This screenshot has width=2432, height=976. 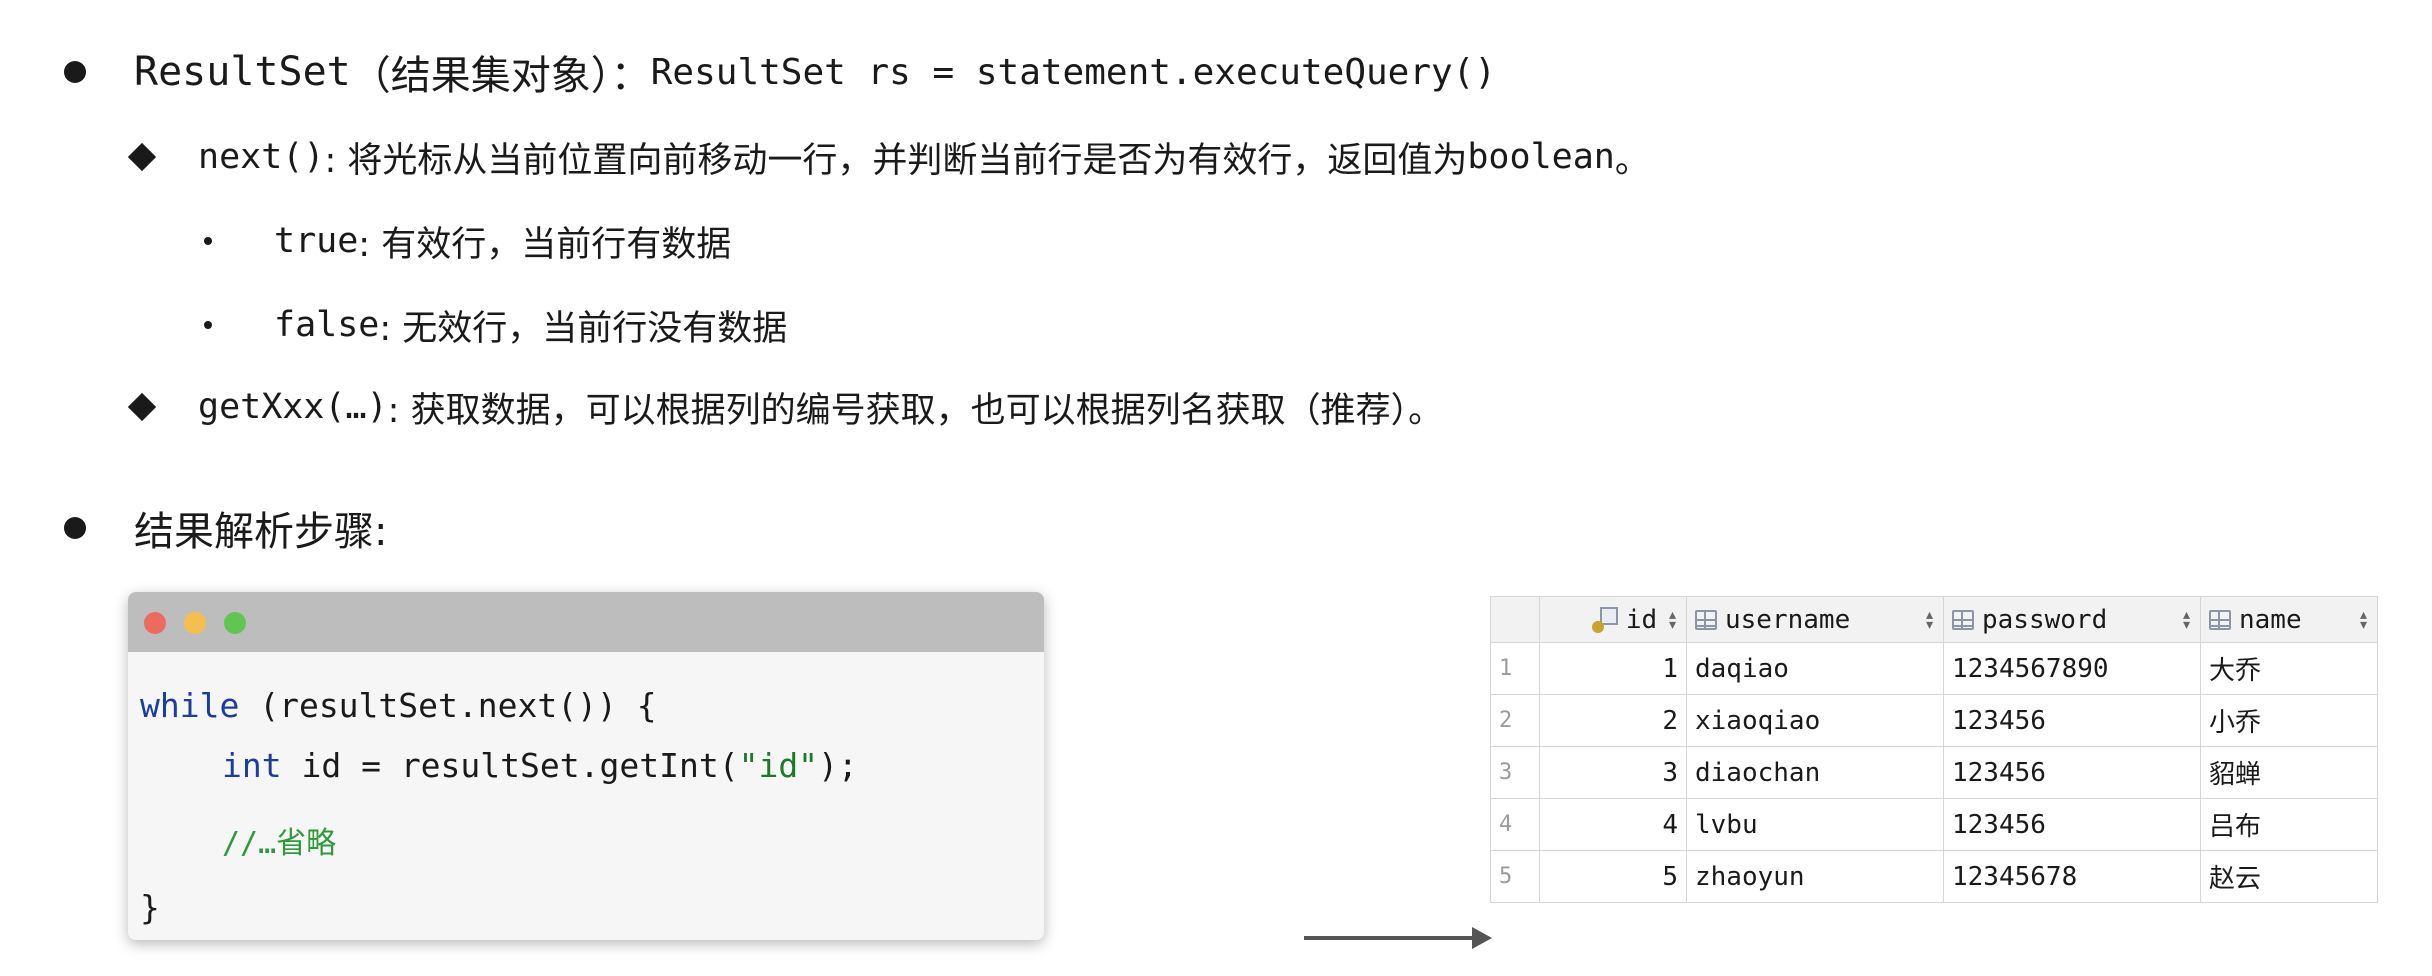 I want to click on steps-title: 结果解析步骤:, so click(x=261, y=532).